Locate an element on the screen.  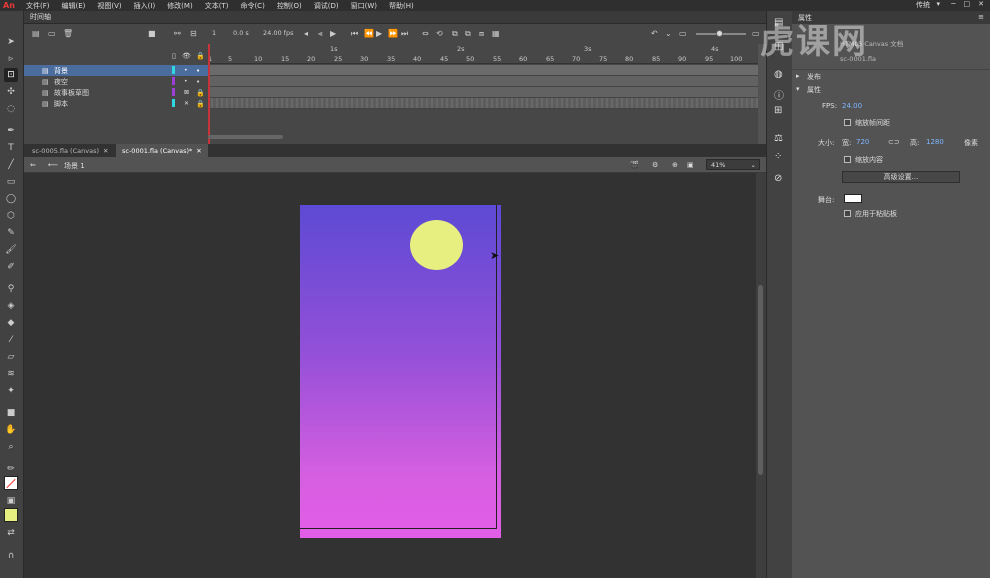
layer-row: ▤ 脚本 ✕ 🔒 is located at coordinates (116, 103).